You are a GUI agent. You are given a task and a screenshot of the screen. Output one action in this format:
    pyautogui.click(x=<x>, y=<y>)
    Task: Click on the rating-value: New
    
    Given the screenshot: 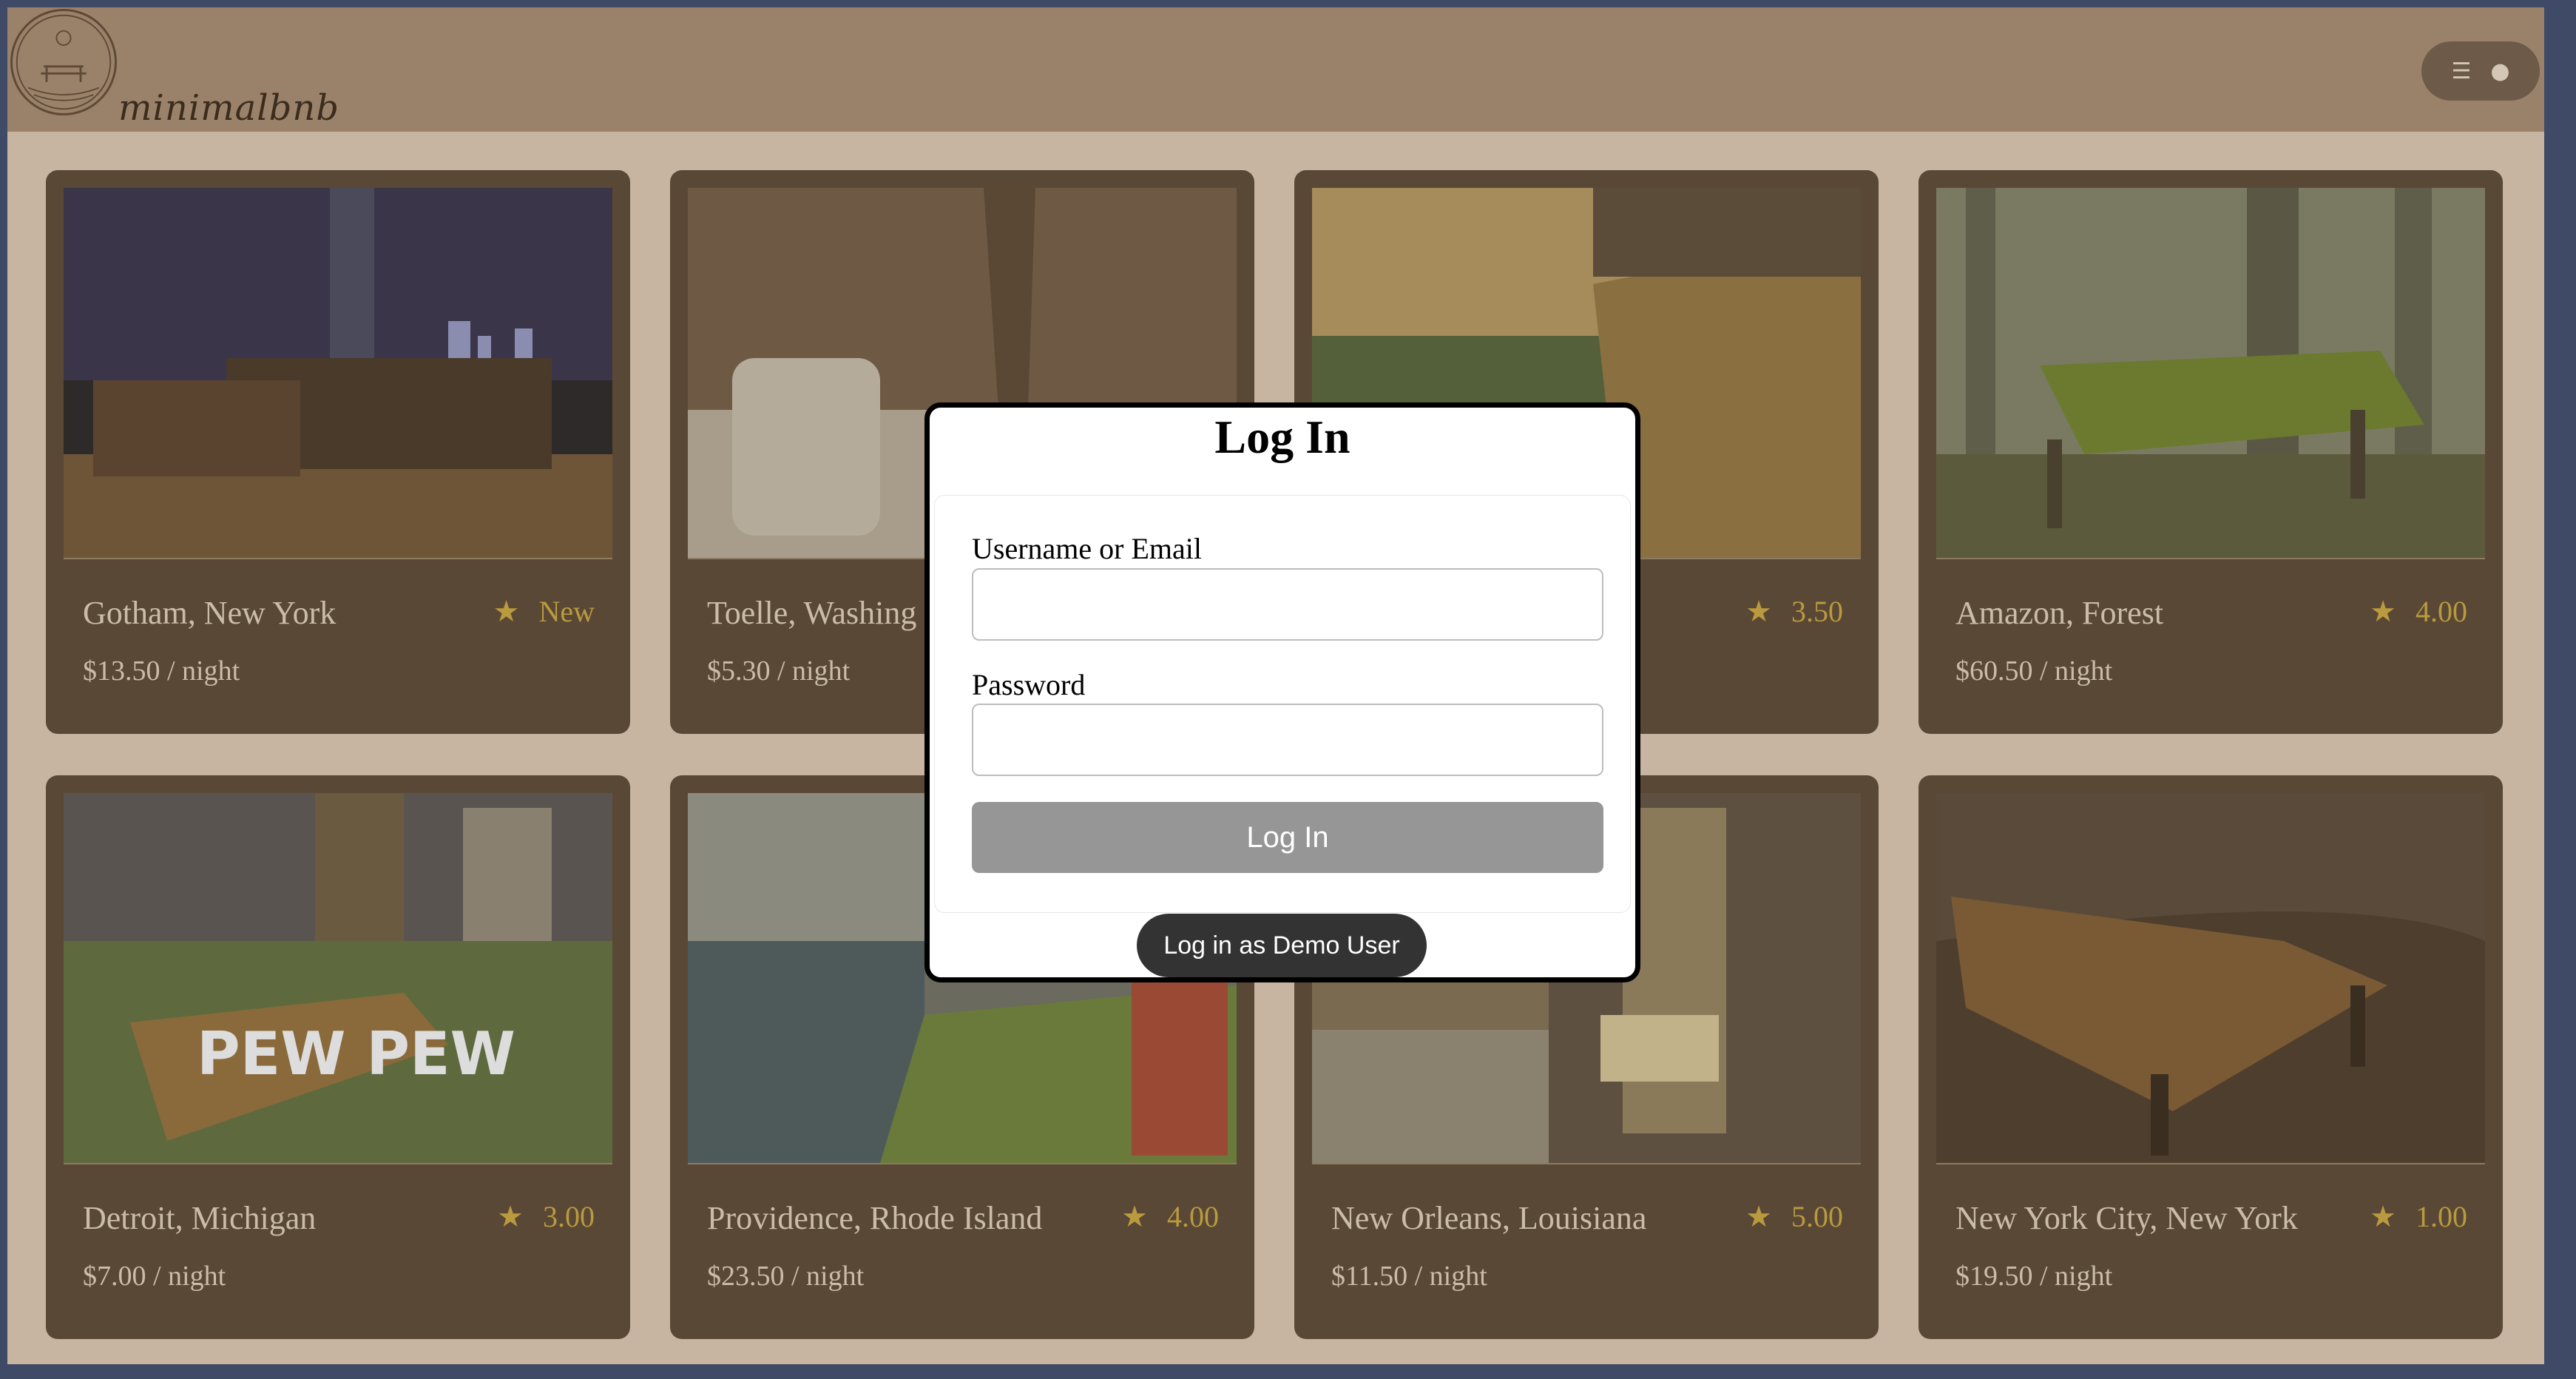 What is the action you would take?
    pyautogui.click(x=566, y=611)
    